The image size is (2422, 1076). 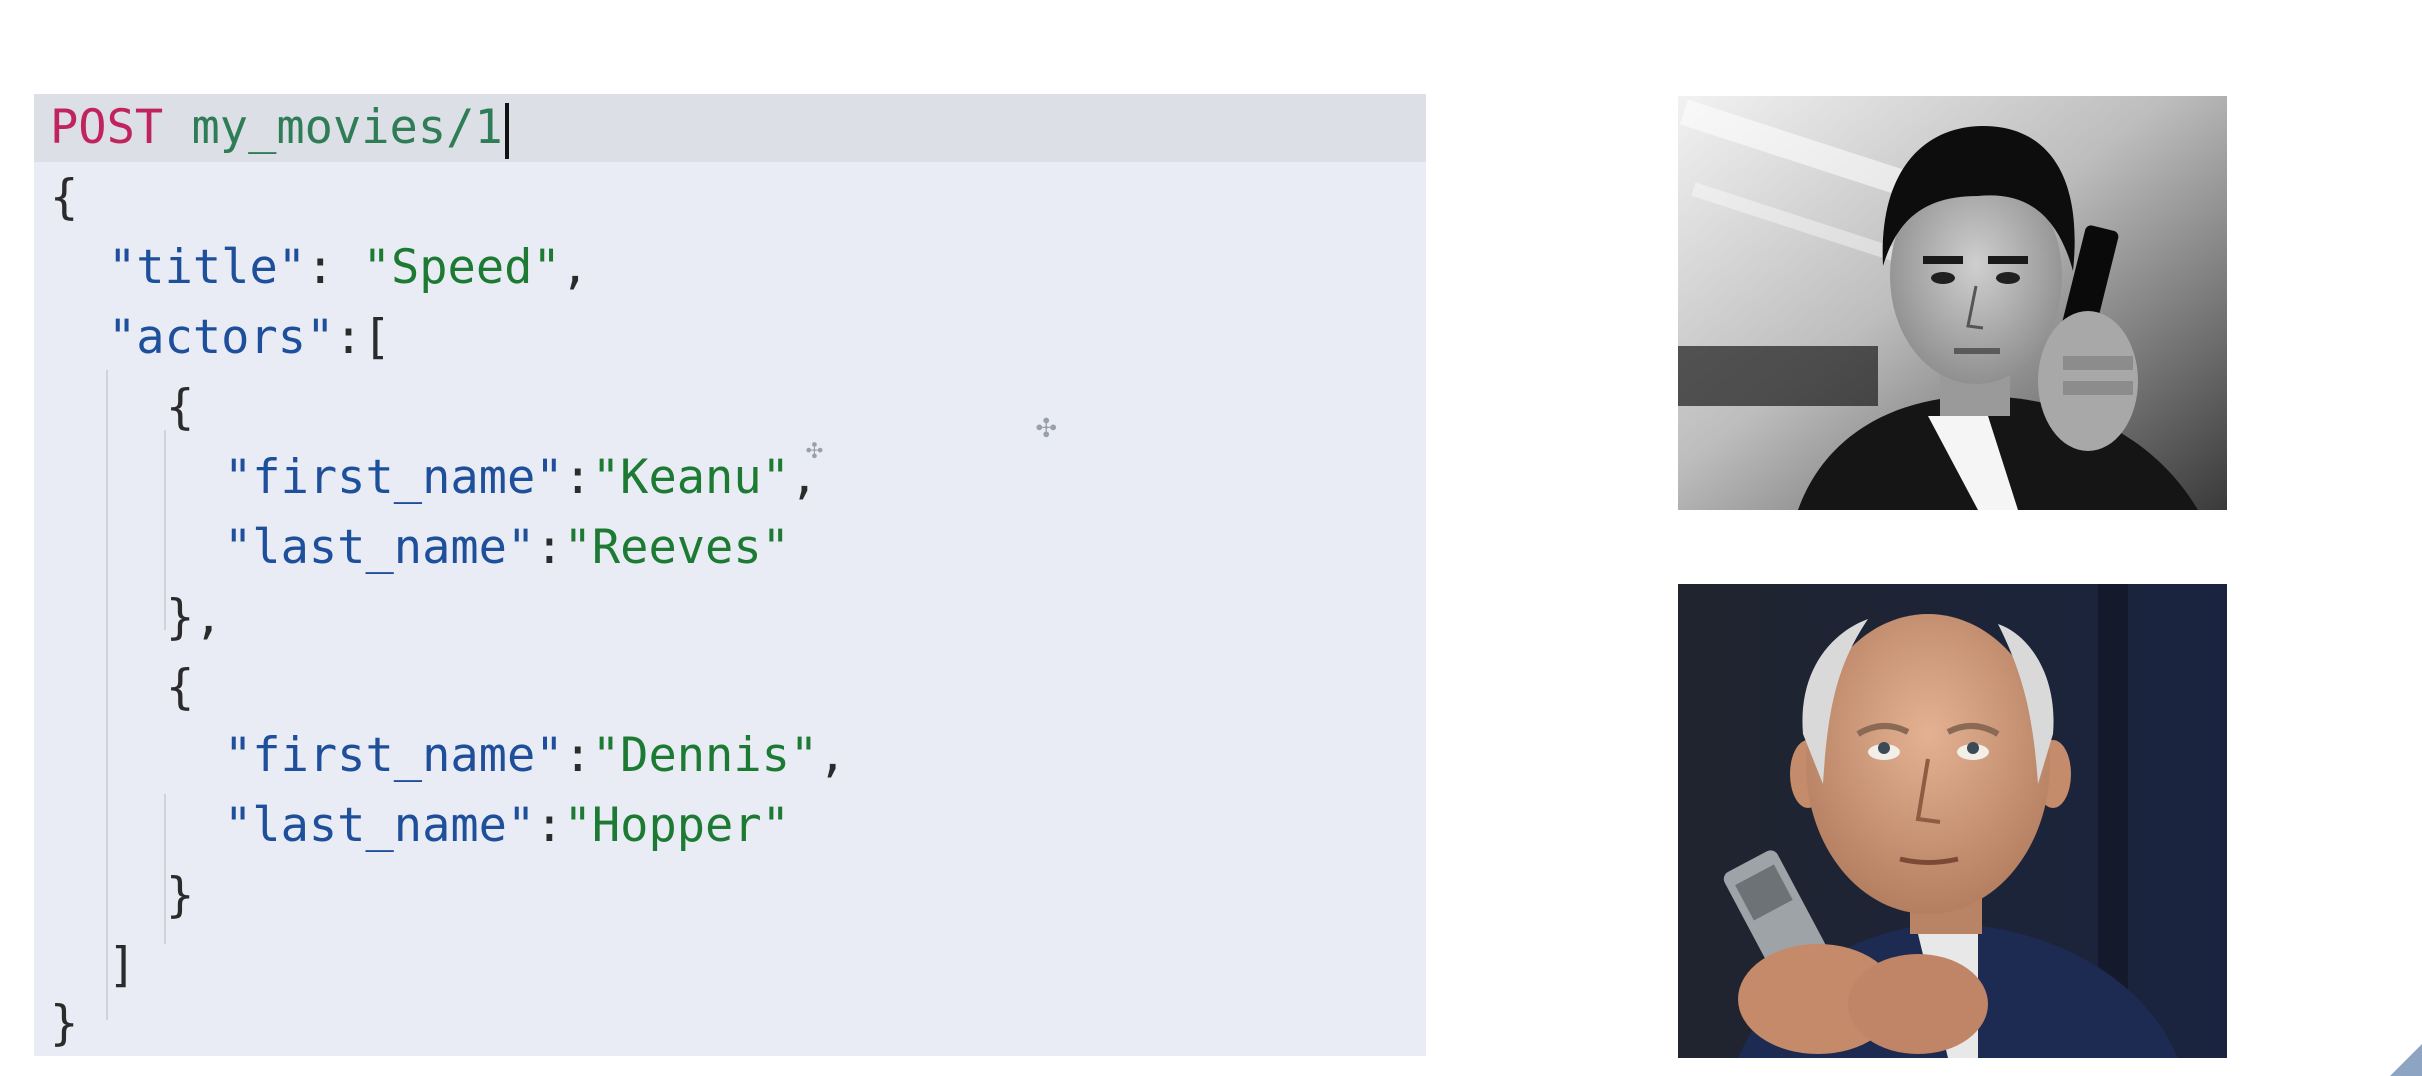 I want to click on actor-photo-dennis-hopper, so click(x=1952, y=821).